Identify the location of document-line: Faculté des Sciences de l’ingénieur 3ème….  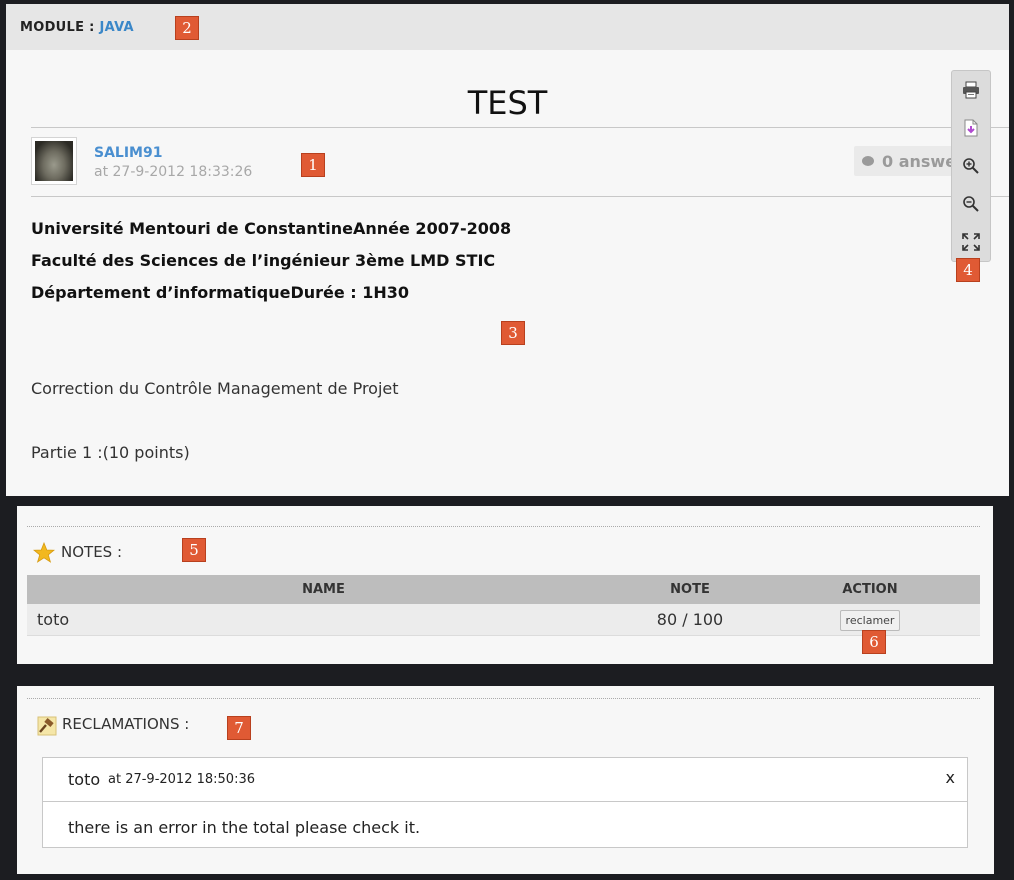
(263, 260).